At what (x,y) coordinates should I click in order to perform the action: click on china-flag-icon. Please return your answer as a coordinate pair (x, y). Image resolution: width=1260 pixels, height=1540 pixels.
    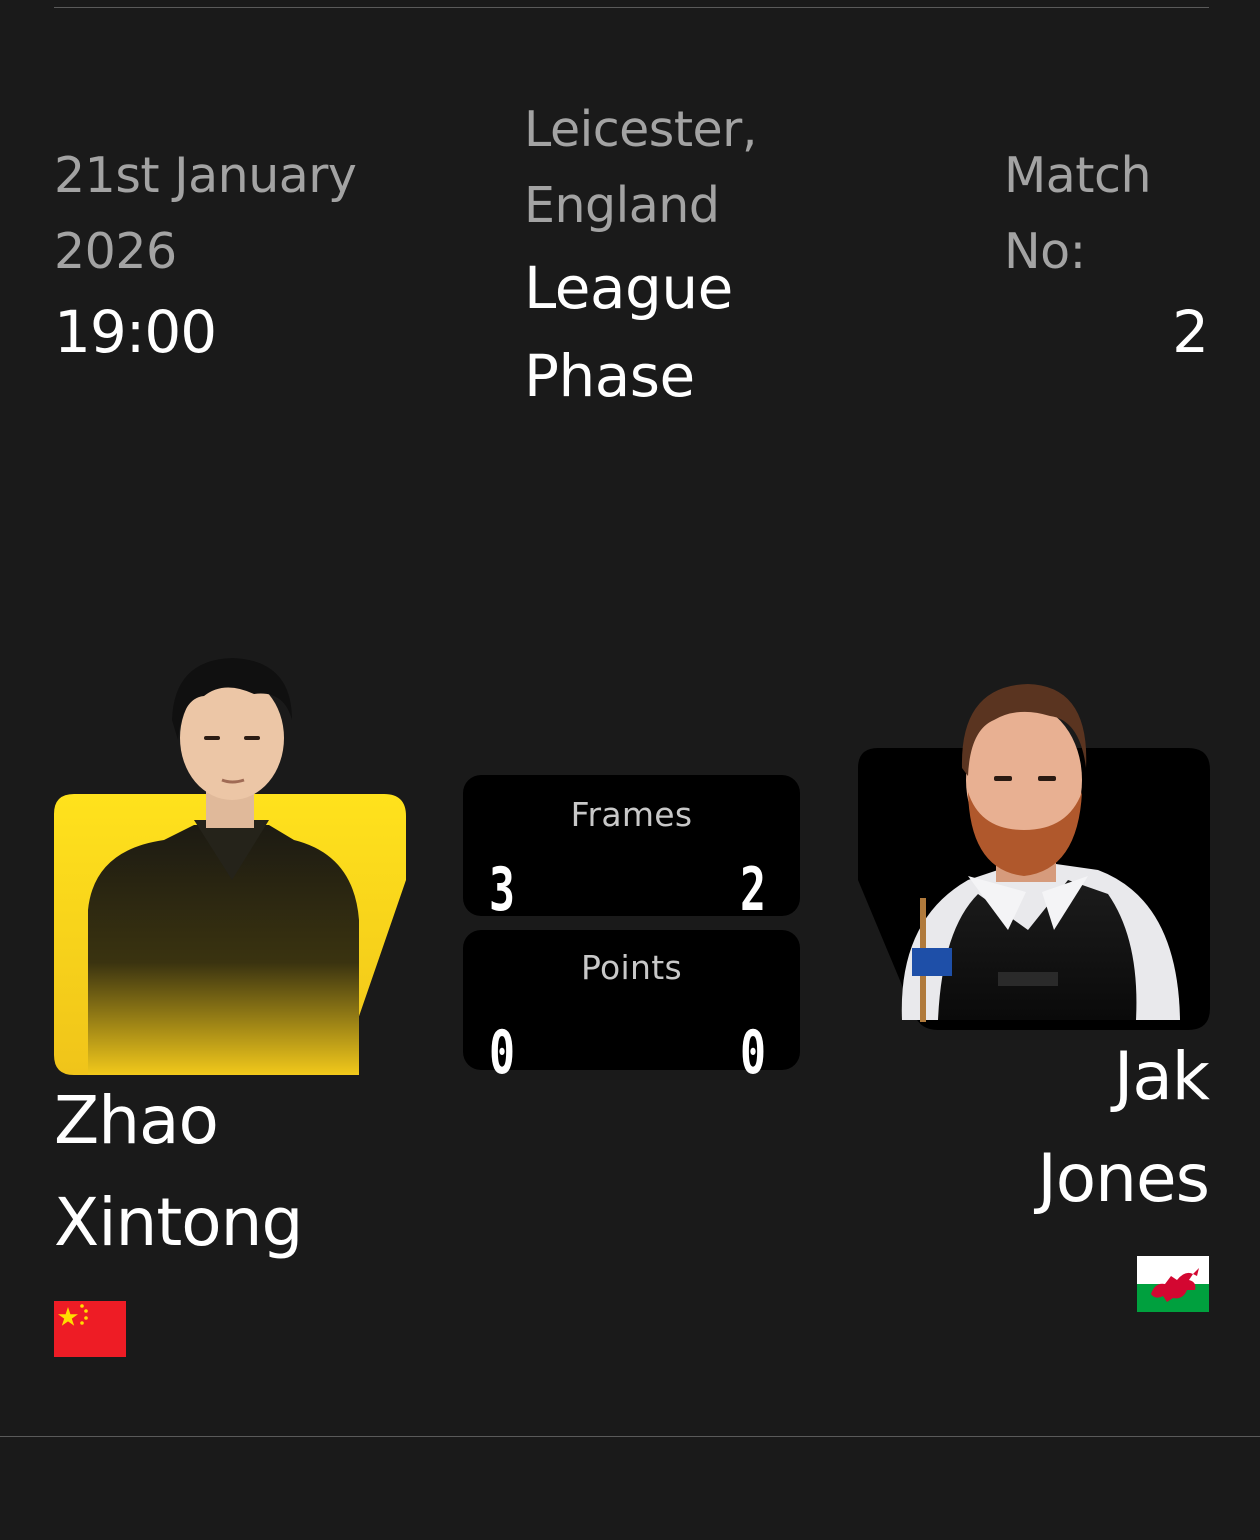
    Looking at the image, I should click on (90, 1329).